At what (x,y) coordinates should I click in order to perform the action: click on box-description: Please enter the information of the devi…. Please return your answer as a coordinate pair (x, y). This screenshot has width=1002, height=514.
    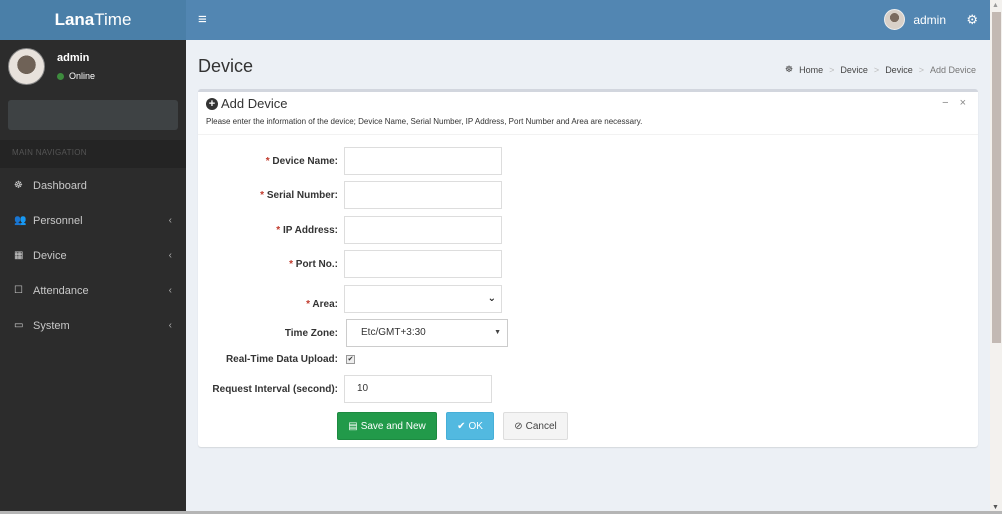
    Looking at the image, I should click on (424, 121).